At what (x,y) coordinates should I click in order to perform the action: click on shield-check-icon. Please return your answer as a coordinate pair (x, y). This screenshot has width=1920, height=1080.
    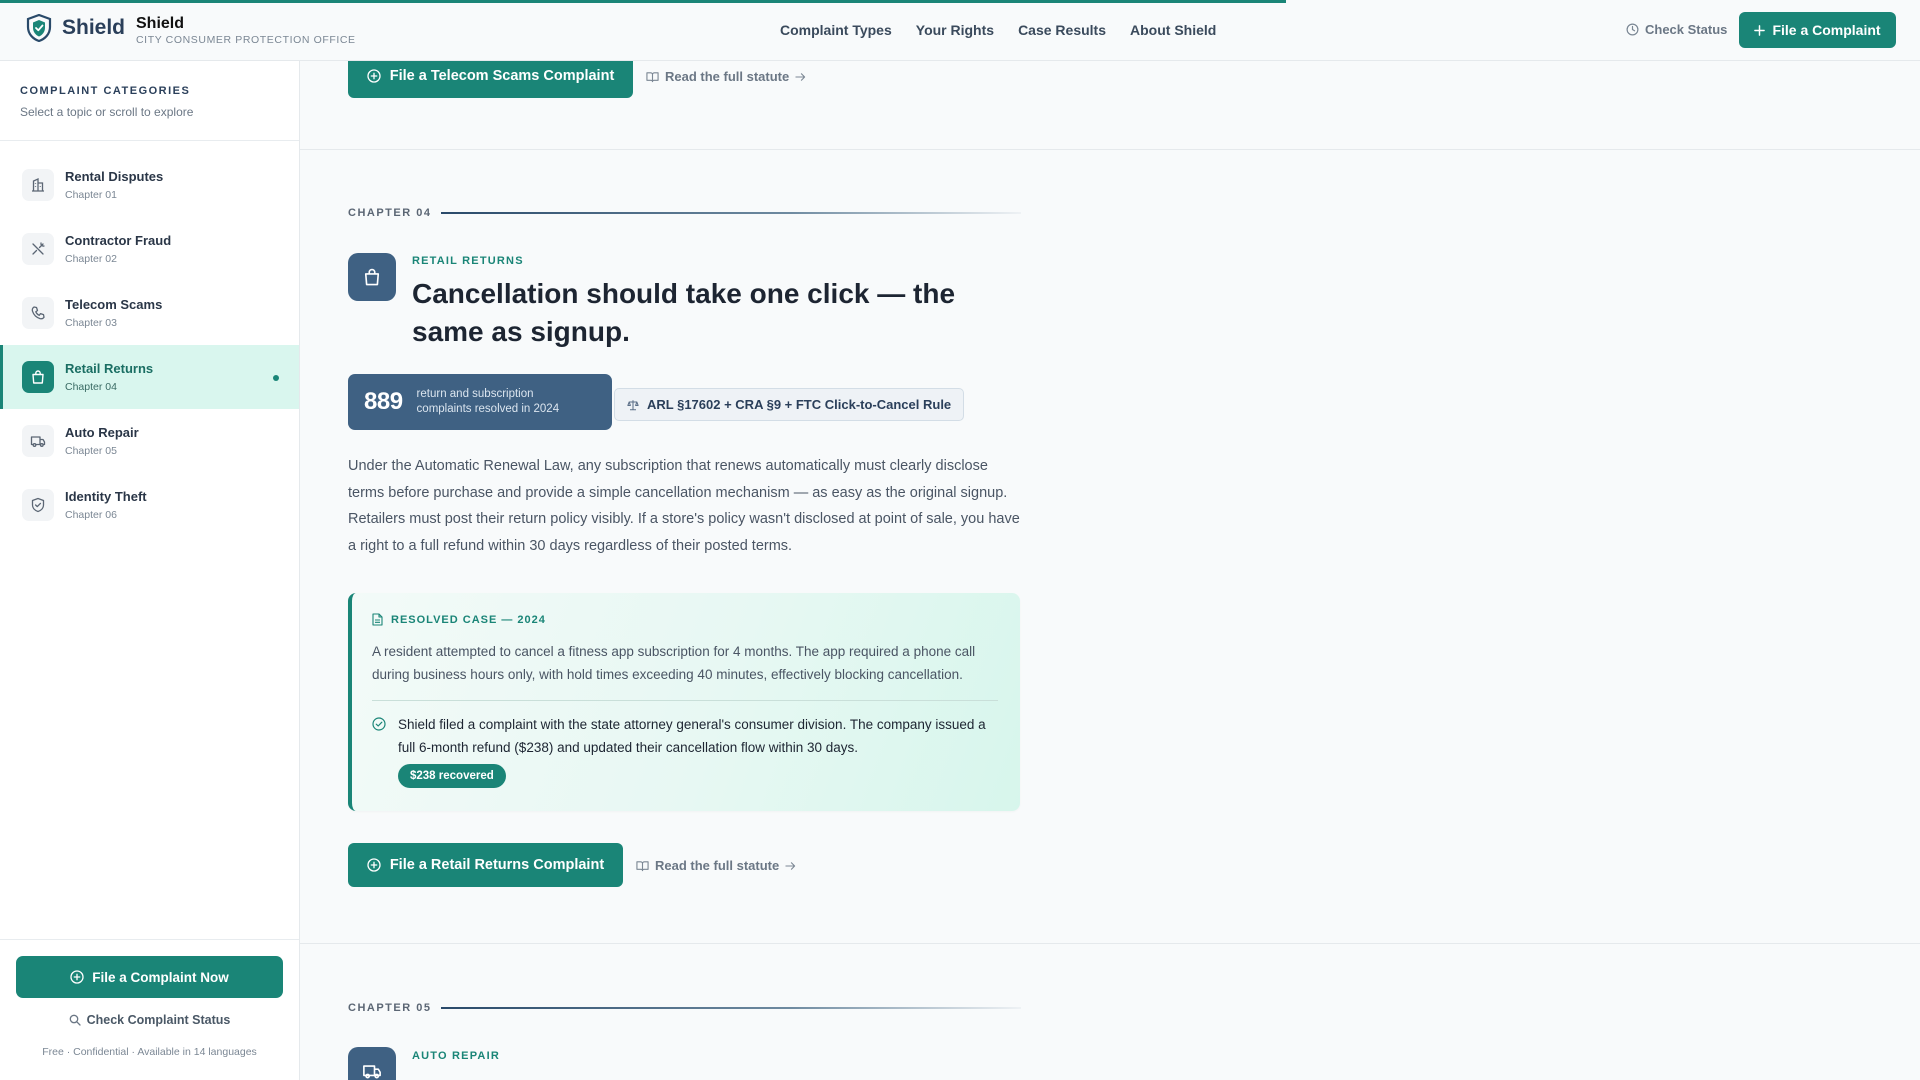
    Looking at the image, I should click on (38, 505).